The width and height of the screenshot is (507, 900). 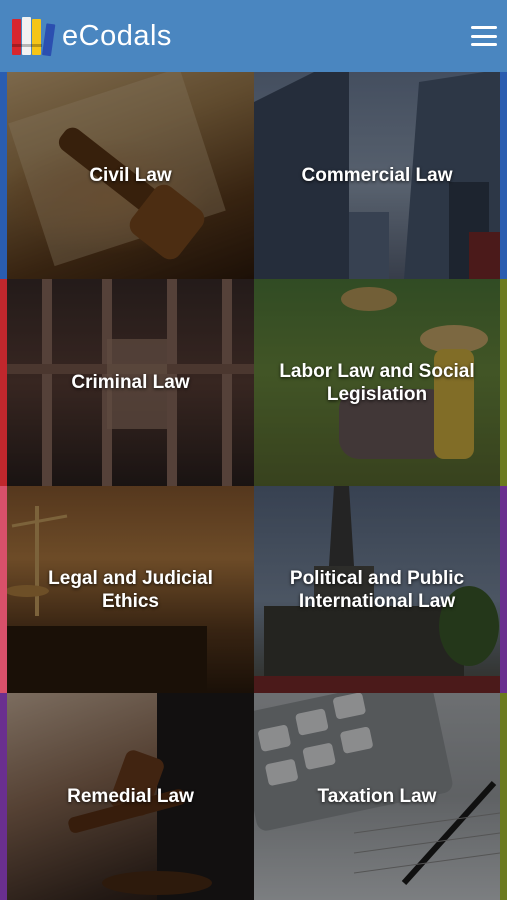 I want to click on app-title: eCodals, so click(x=117, y=35).